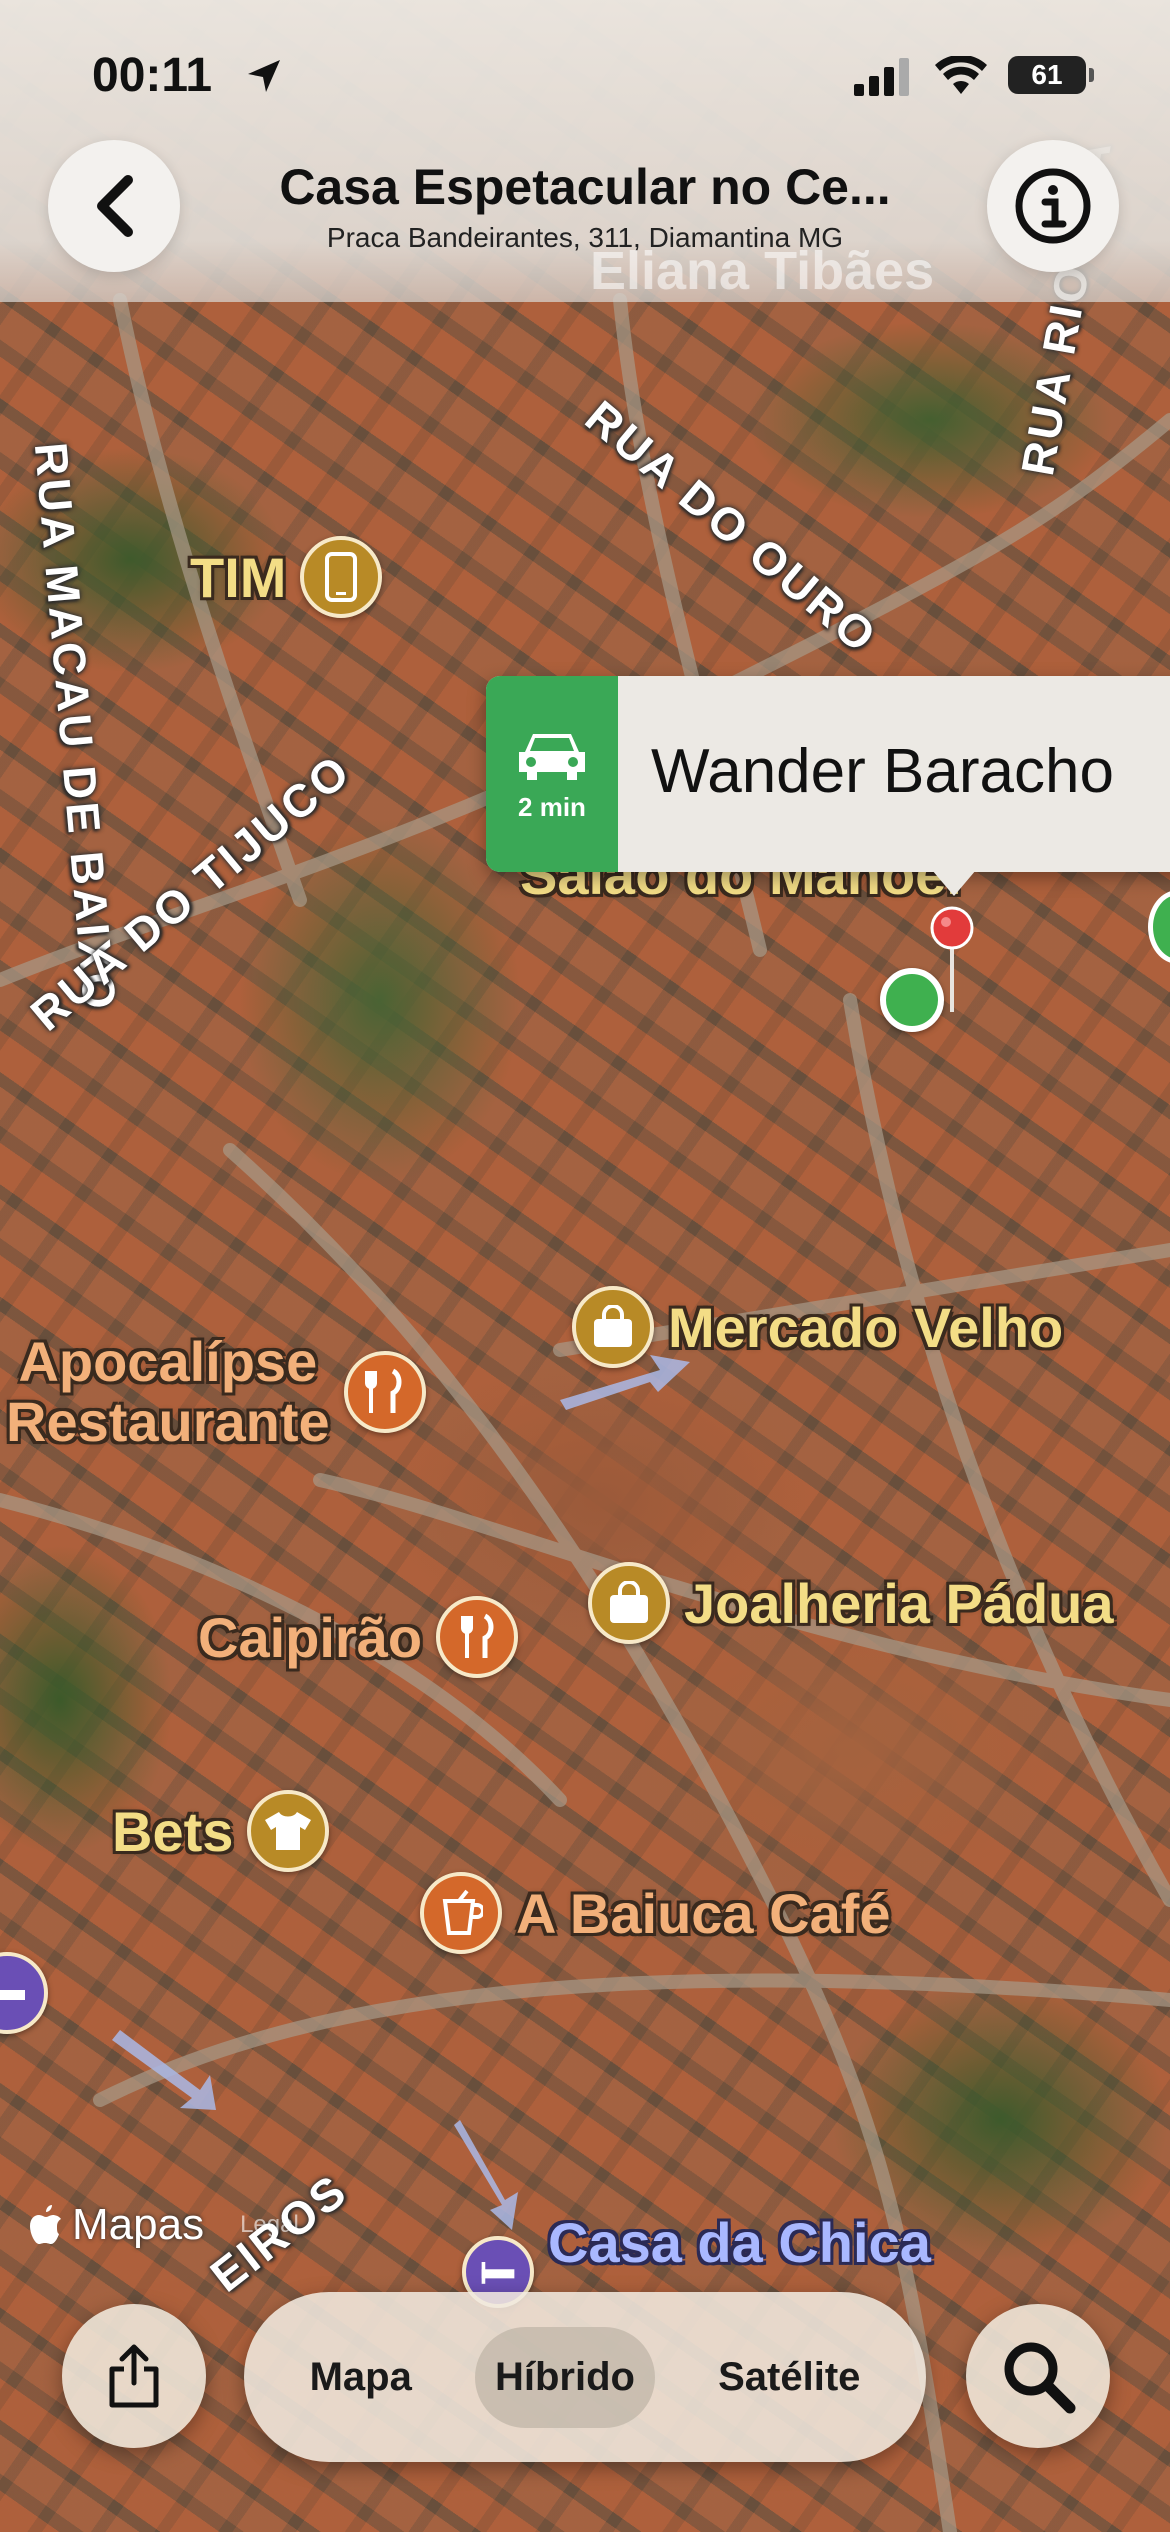 This screenshot has width=1170, height=2532. I want to click on share-icon, so click(134, 2376).